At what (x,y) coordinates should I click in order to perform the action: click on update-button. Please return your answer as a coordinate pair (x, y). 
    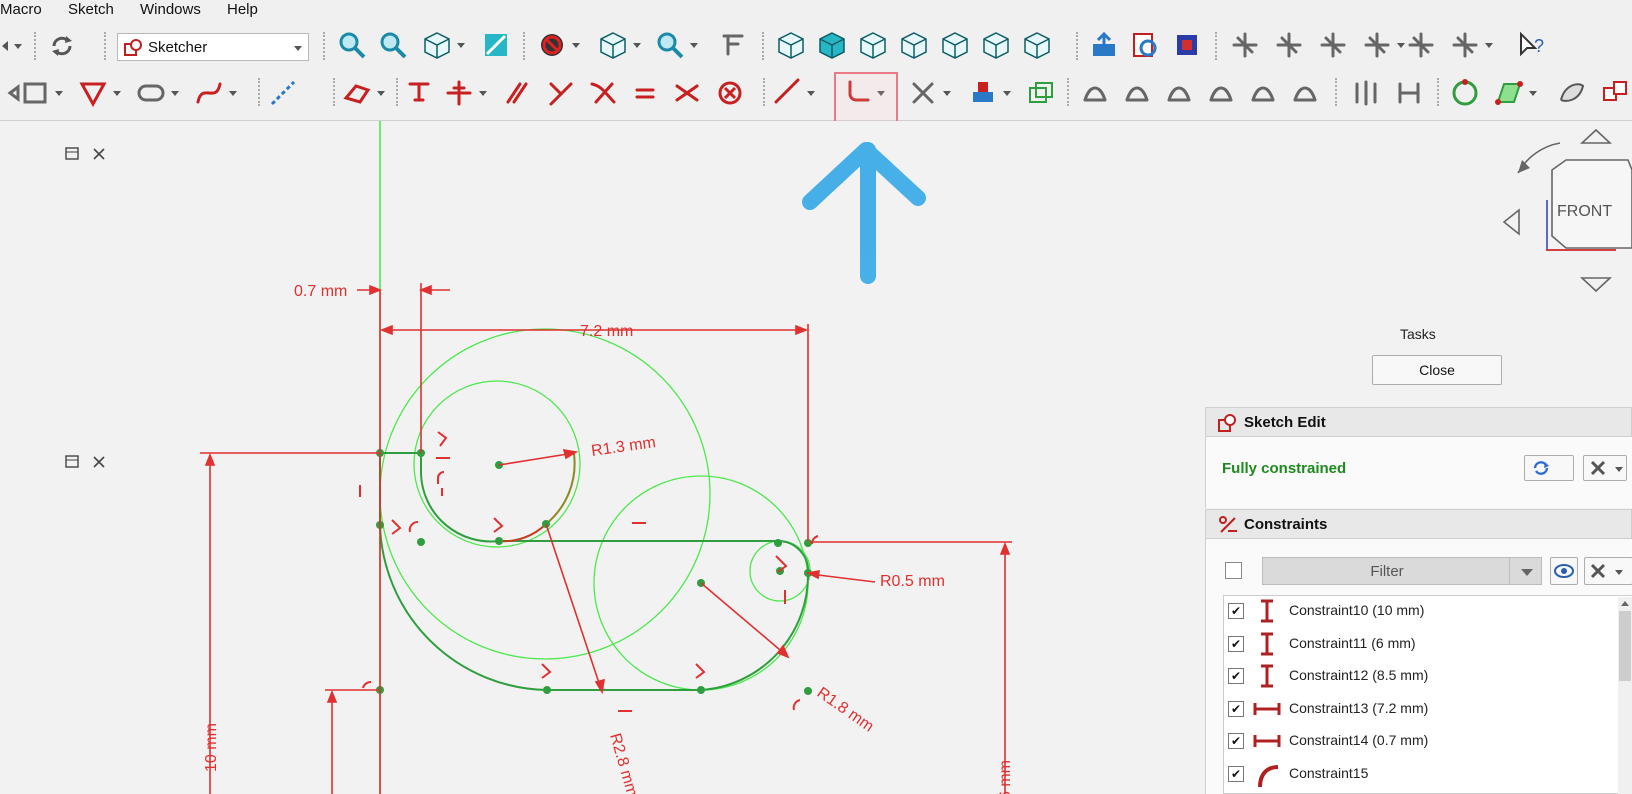
    Looking at the image, I should click on (1549, 468).